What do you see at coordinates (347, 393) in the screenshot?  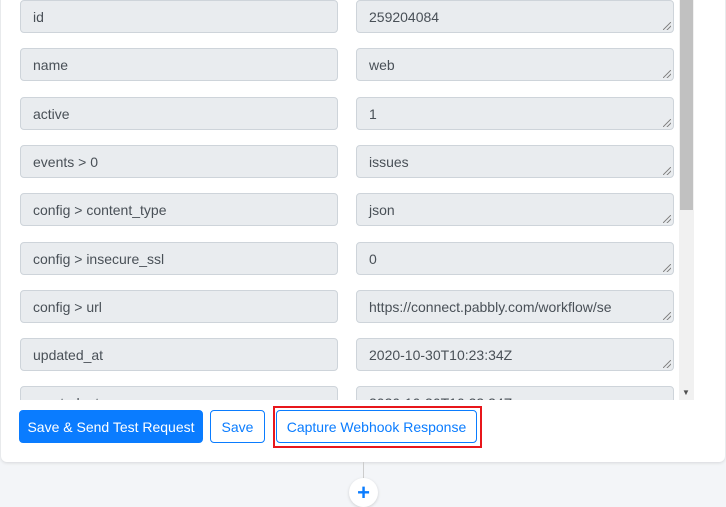 I see `field-row: created_at 2020-10-30T10:23:34Z` at bounding box center [347, 393].